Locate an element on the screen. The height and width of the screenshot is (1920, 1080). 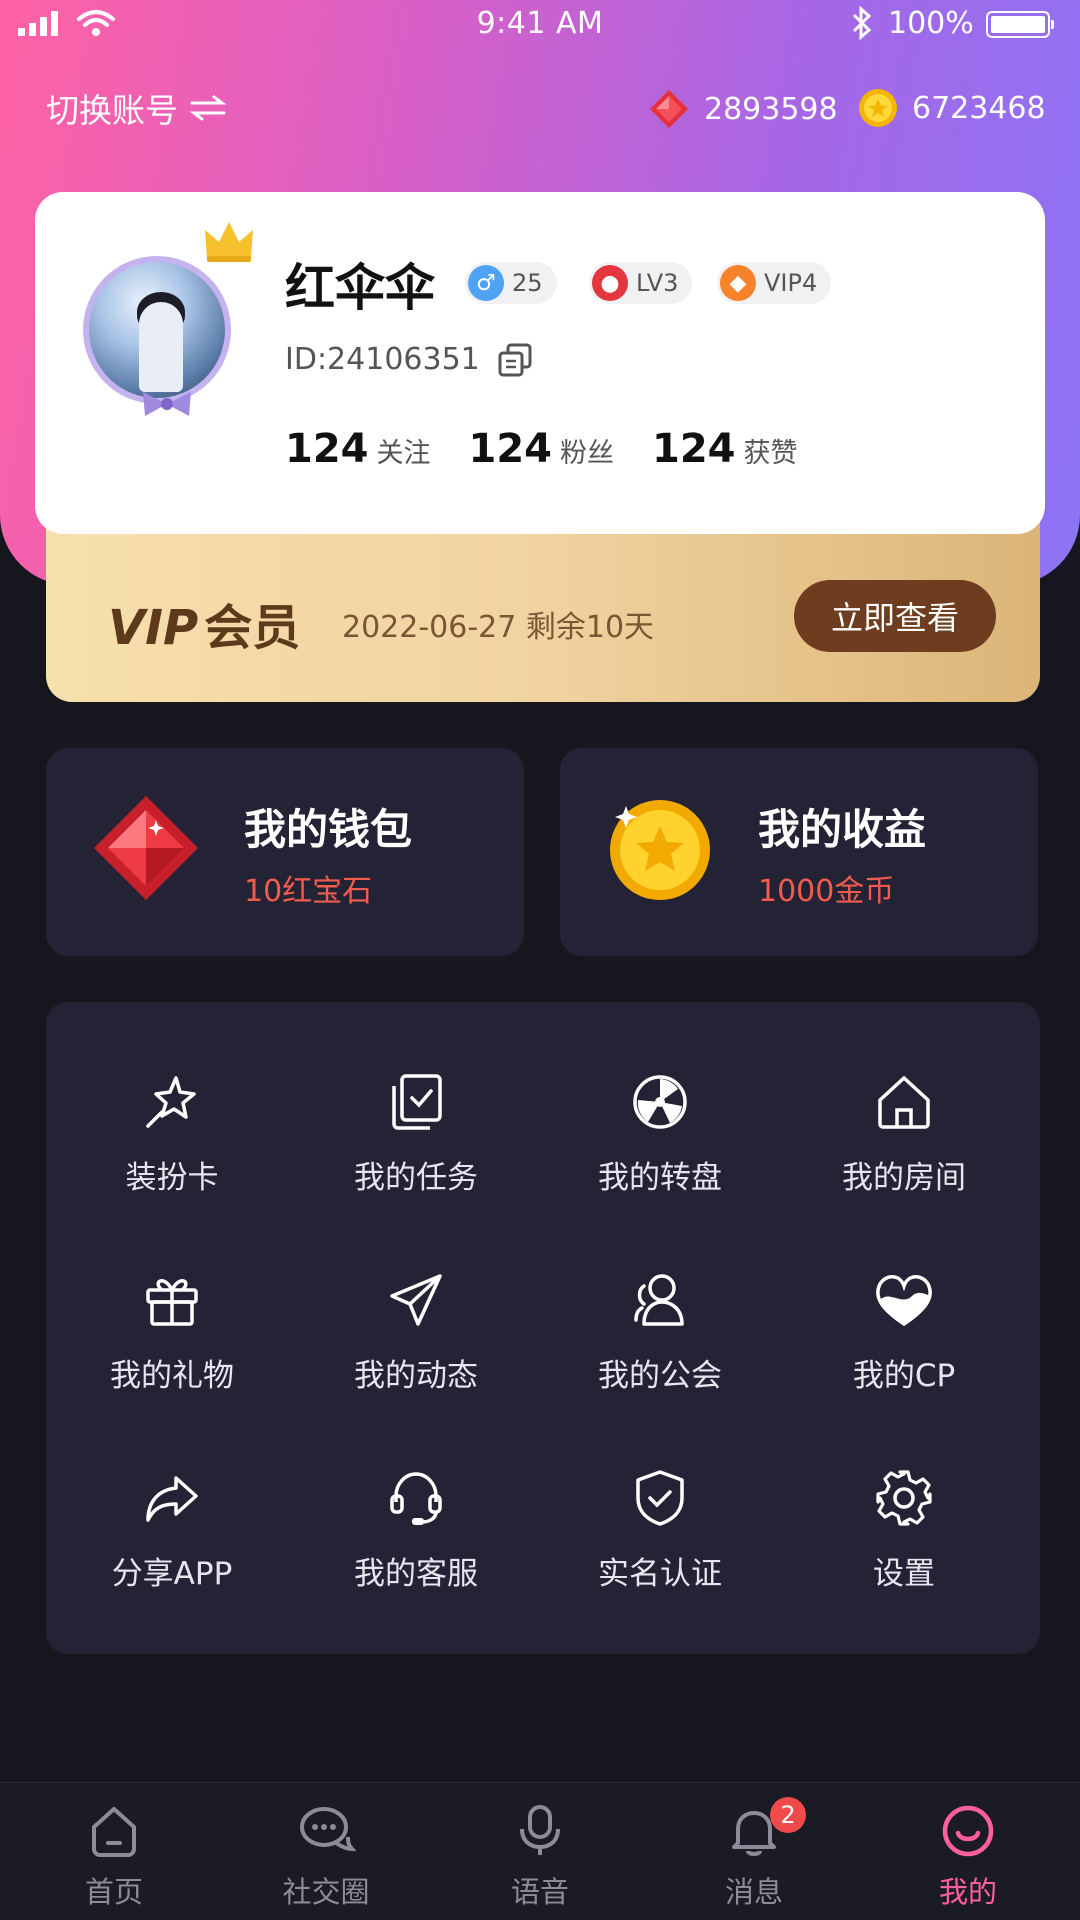
menu-item-settings: 设置 is located at coordinates (904, 1538).